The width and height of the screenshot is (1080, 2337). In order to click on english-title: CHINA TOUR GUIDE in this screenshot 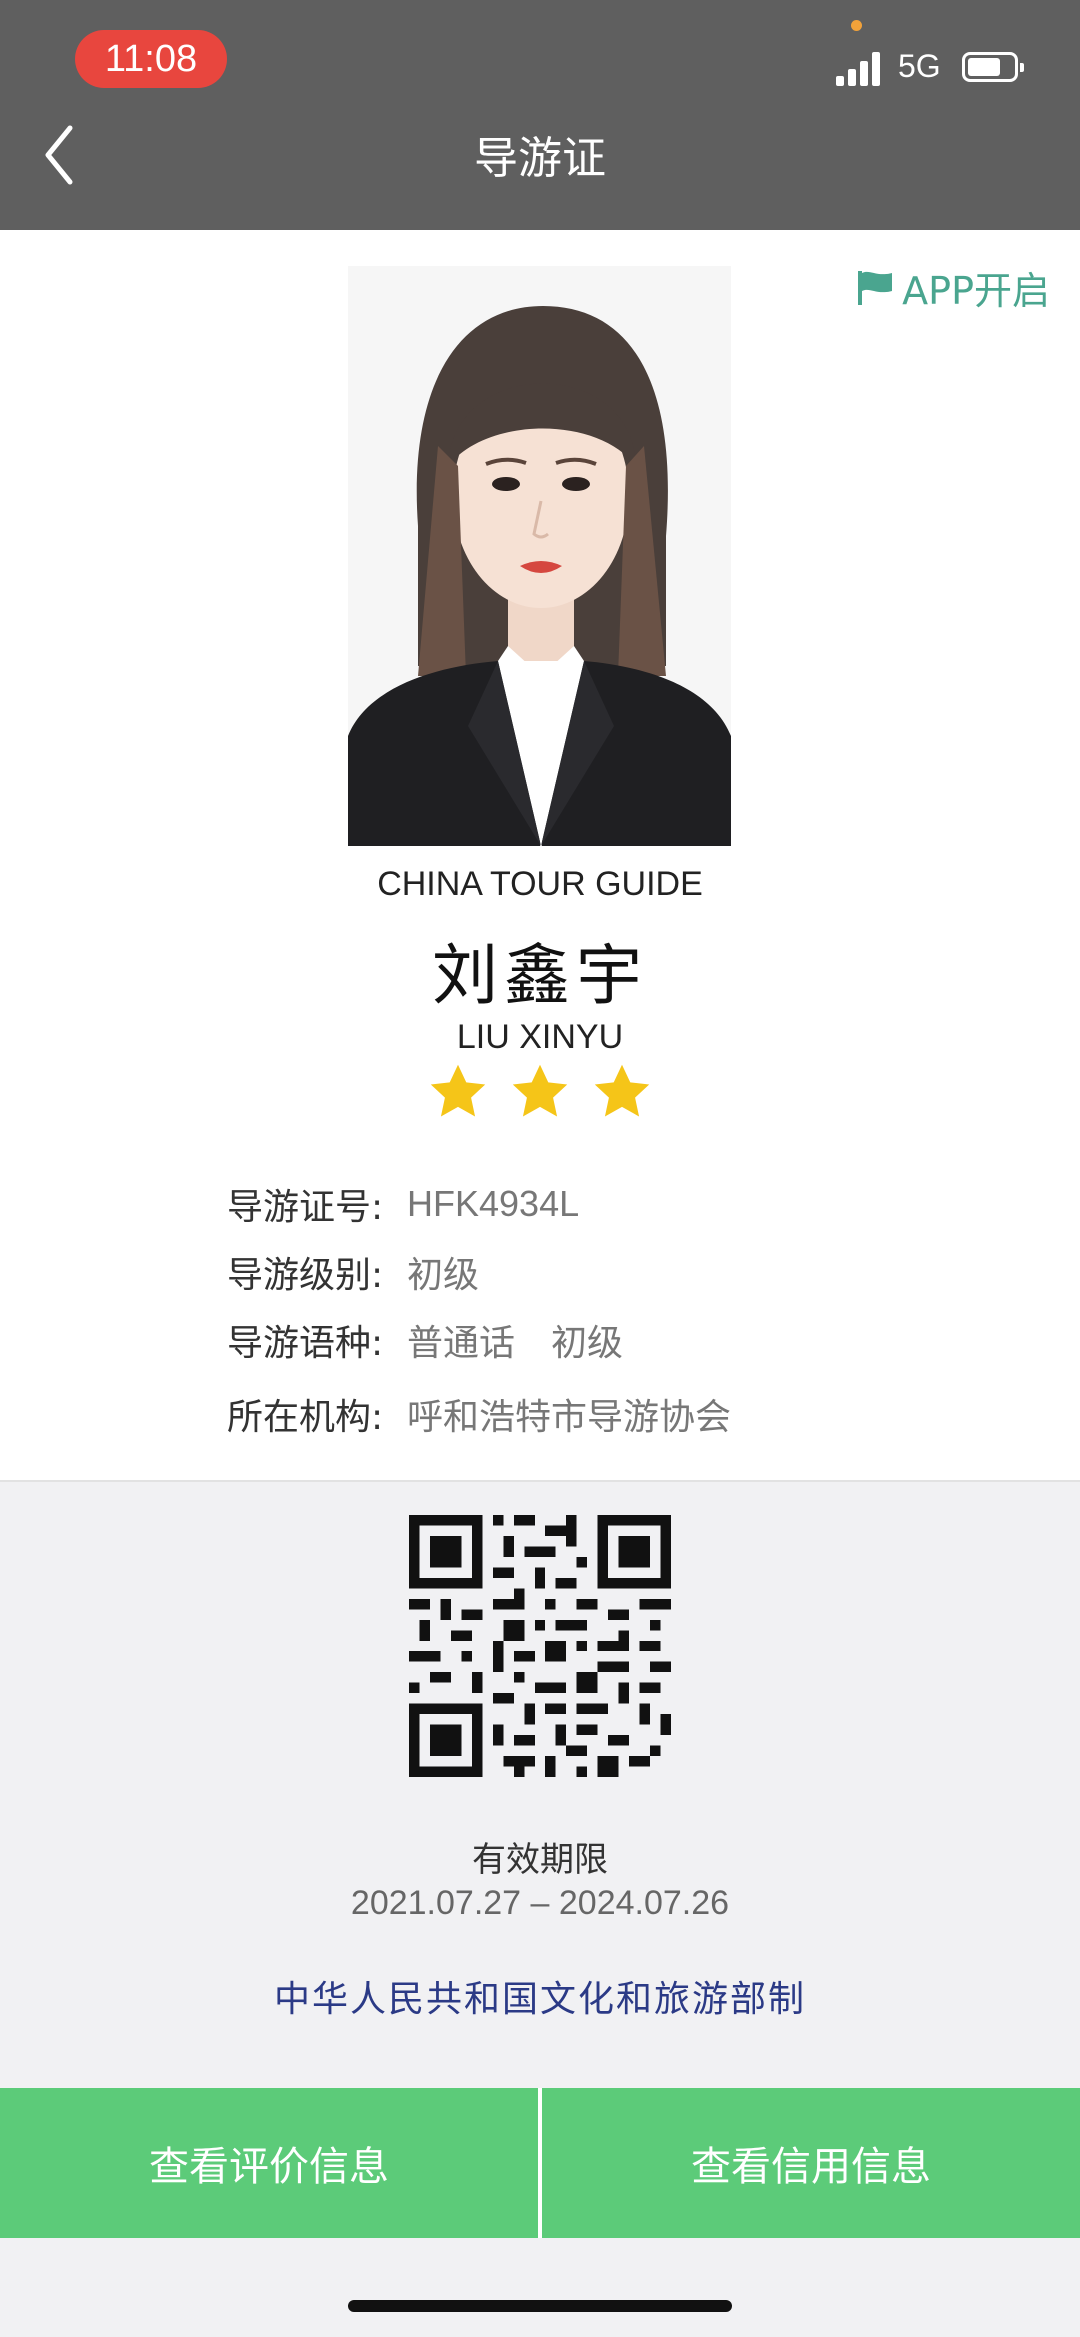, I will do `click(540, 884)`.